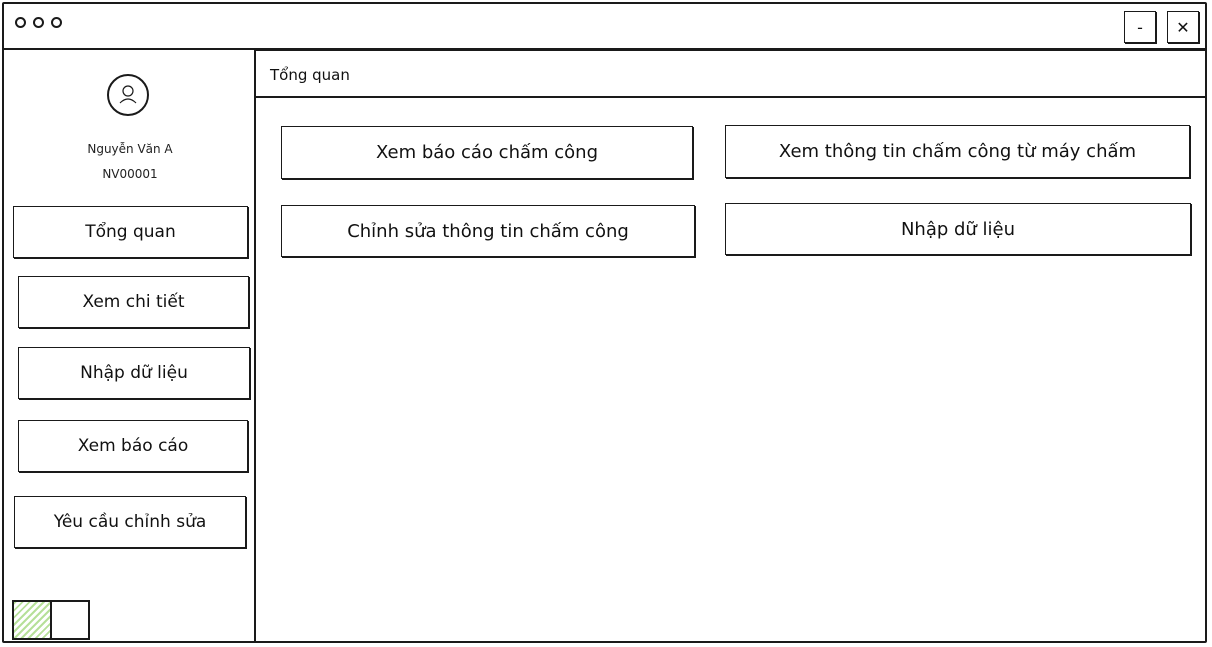 The width and height of the screenshot is (1212, 647). I want to click on import-data-button: Nhập dữ liệu, so click(958, 229).